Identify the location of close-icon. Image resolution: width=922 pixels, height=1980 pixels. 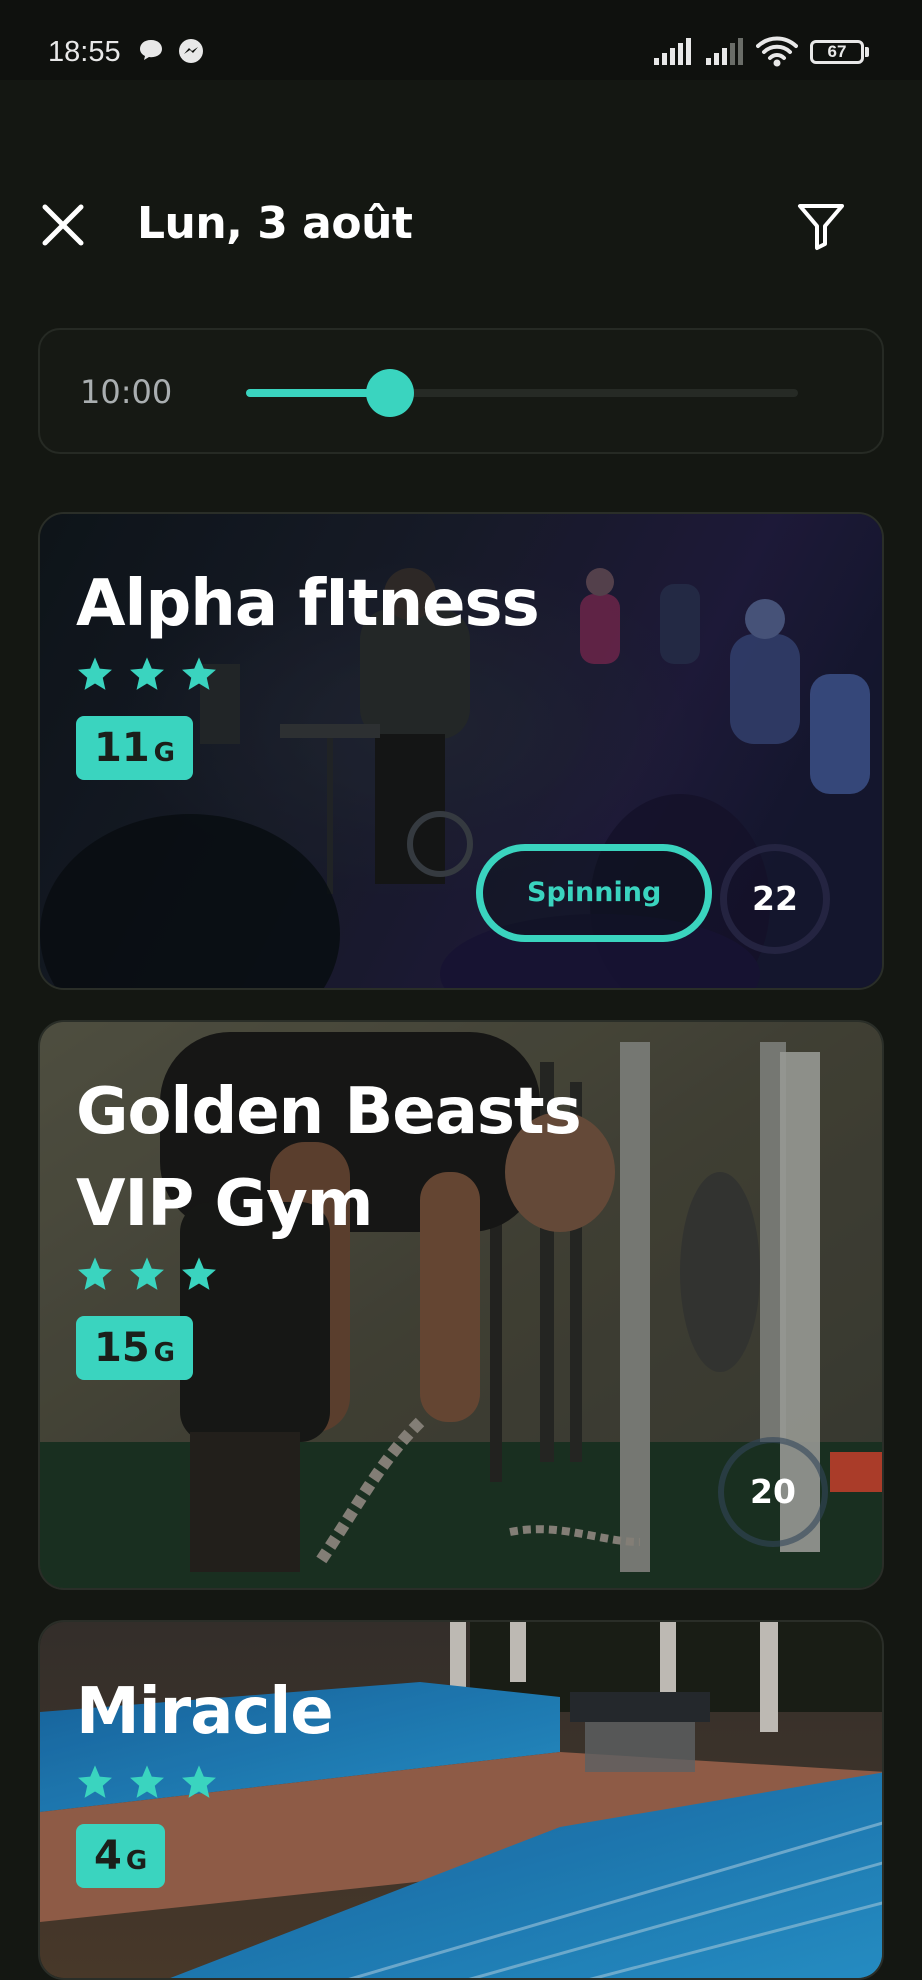
(63, 225).